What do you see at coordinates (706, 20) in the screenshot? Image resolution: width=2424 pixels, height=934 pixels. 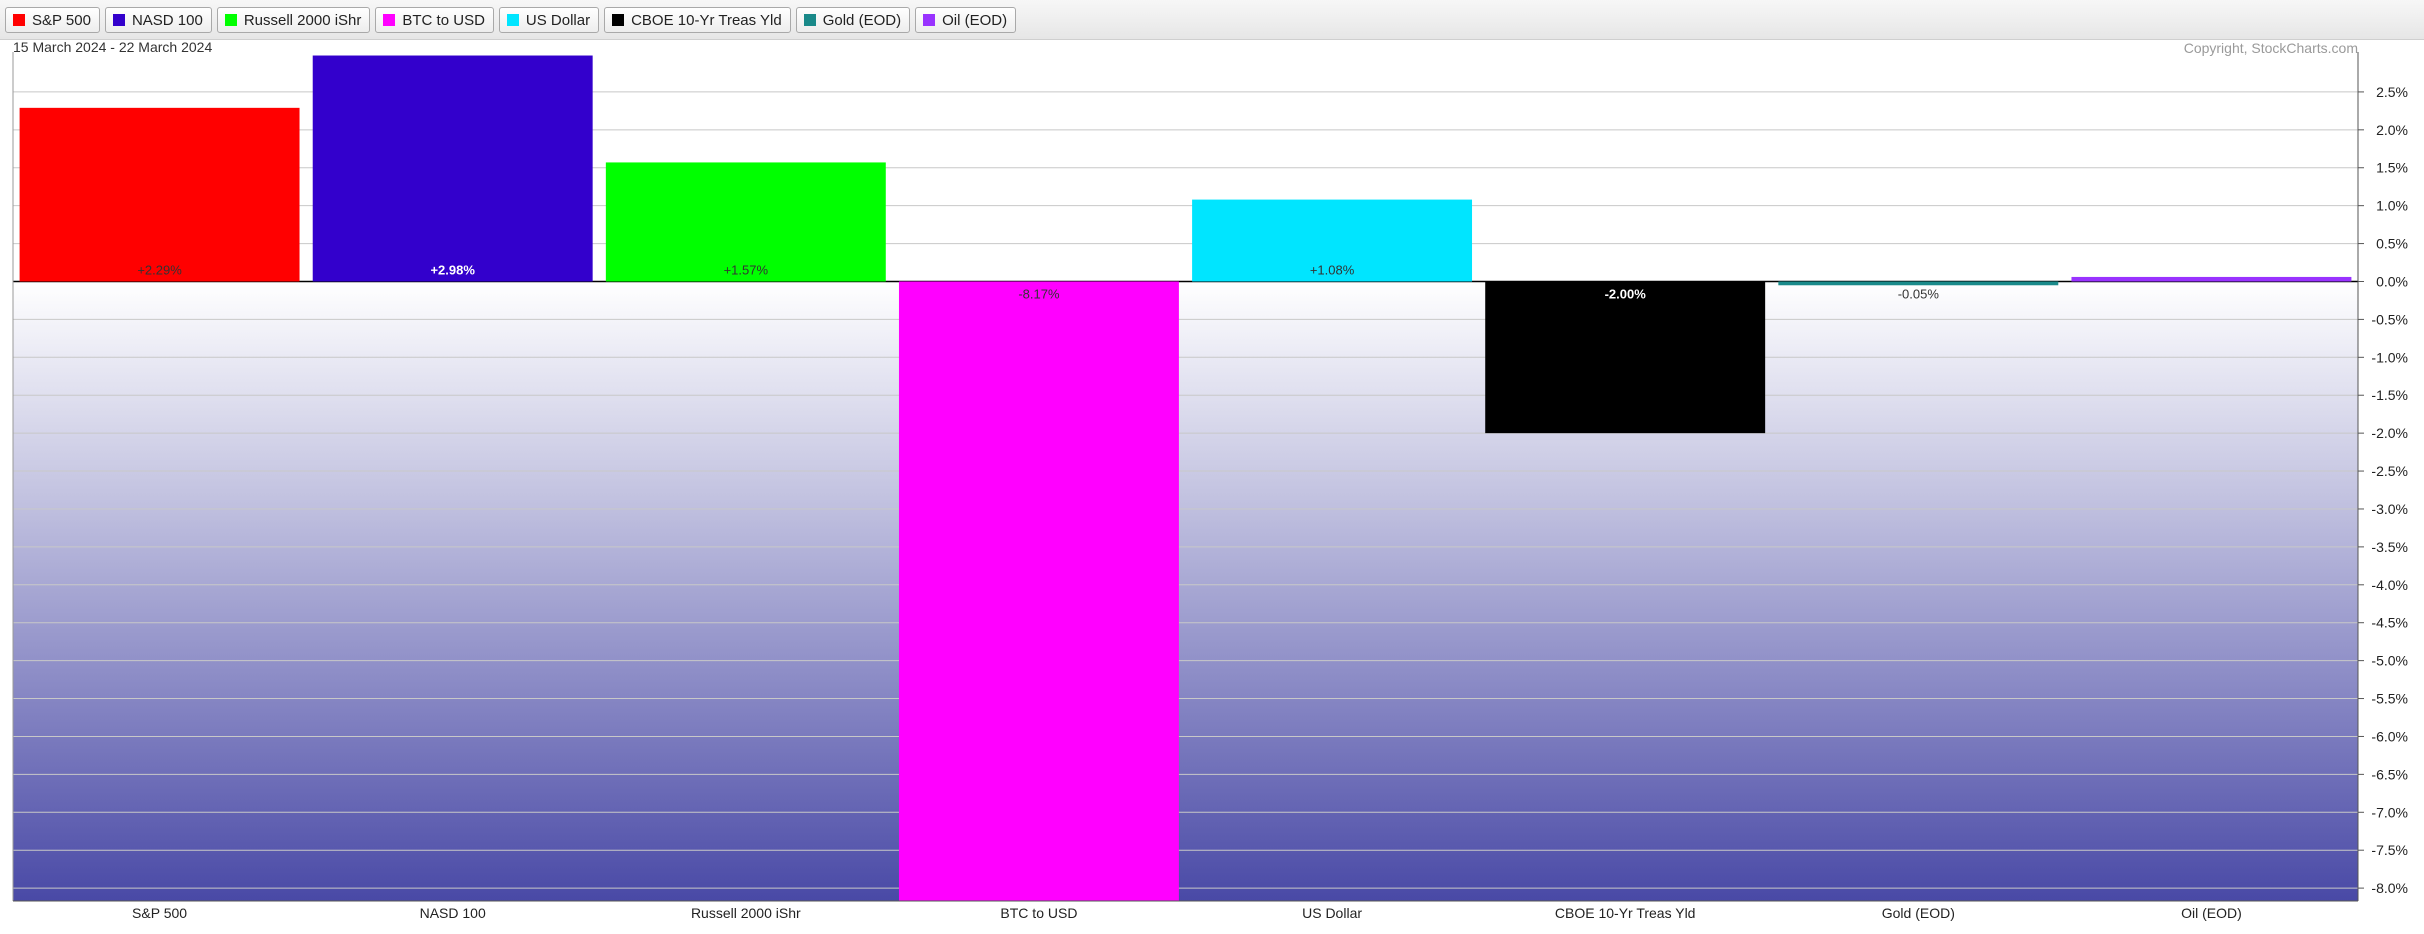 I see `legend-label: CBOE 10-Yr Treas Yld` at bounding box center [706, 20].